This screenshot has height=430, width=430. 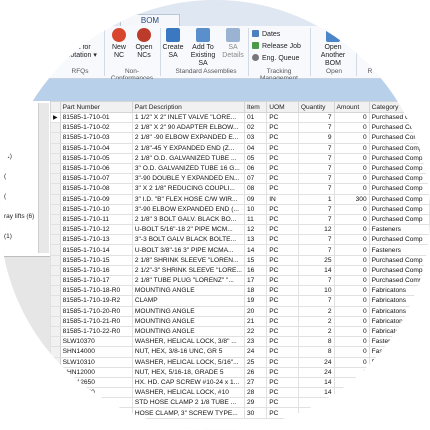 I want to click on table-cell-item: 28, so click(x=255, y=393).